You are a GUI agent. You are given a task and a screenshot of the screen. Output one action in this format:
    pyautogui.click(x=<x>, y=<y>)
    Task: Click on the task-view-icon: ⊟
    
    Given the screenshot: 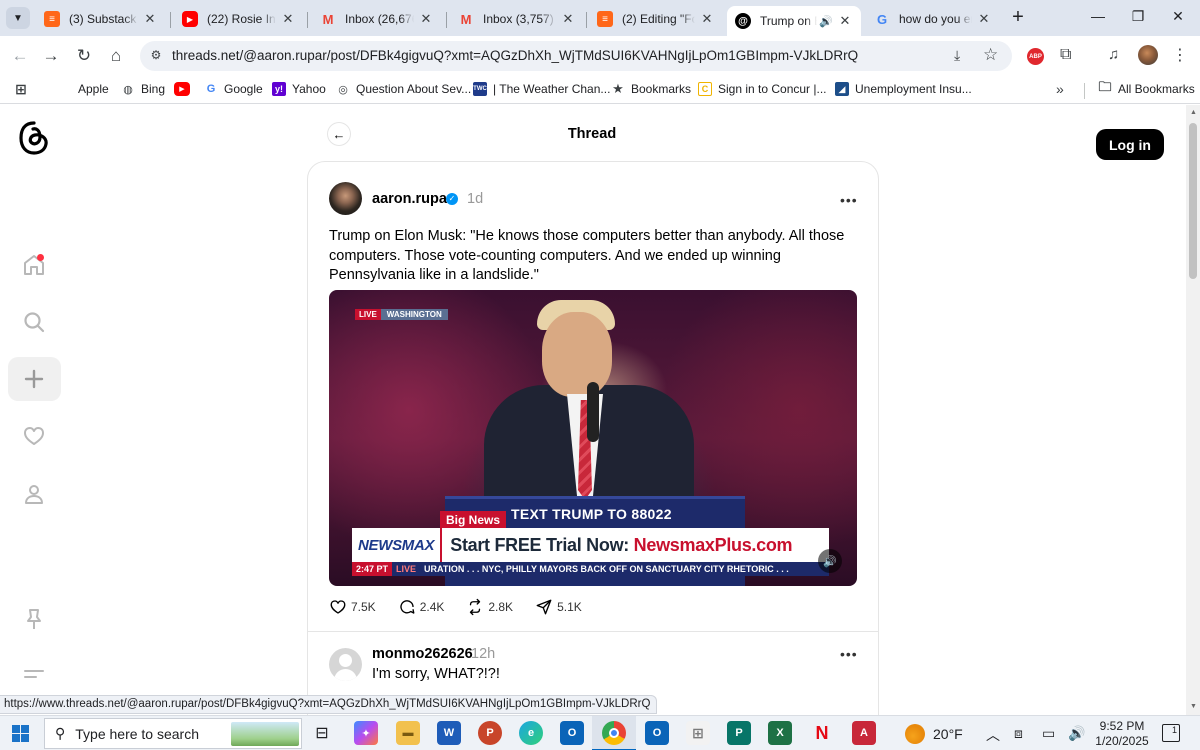 What is the action you would take?
    pyautogui.click(x=322, y=733)
    